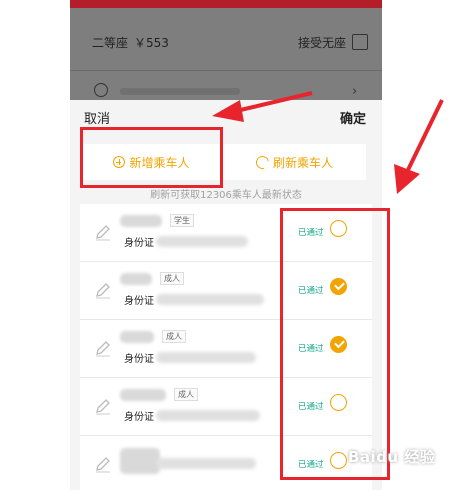 Image resolution: width=460 pixels, height=490 pixels. Describe the element at coordinates (419, 146) in the screenshot. I see `annotation-arrow-down` at that location.